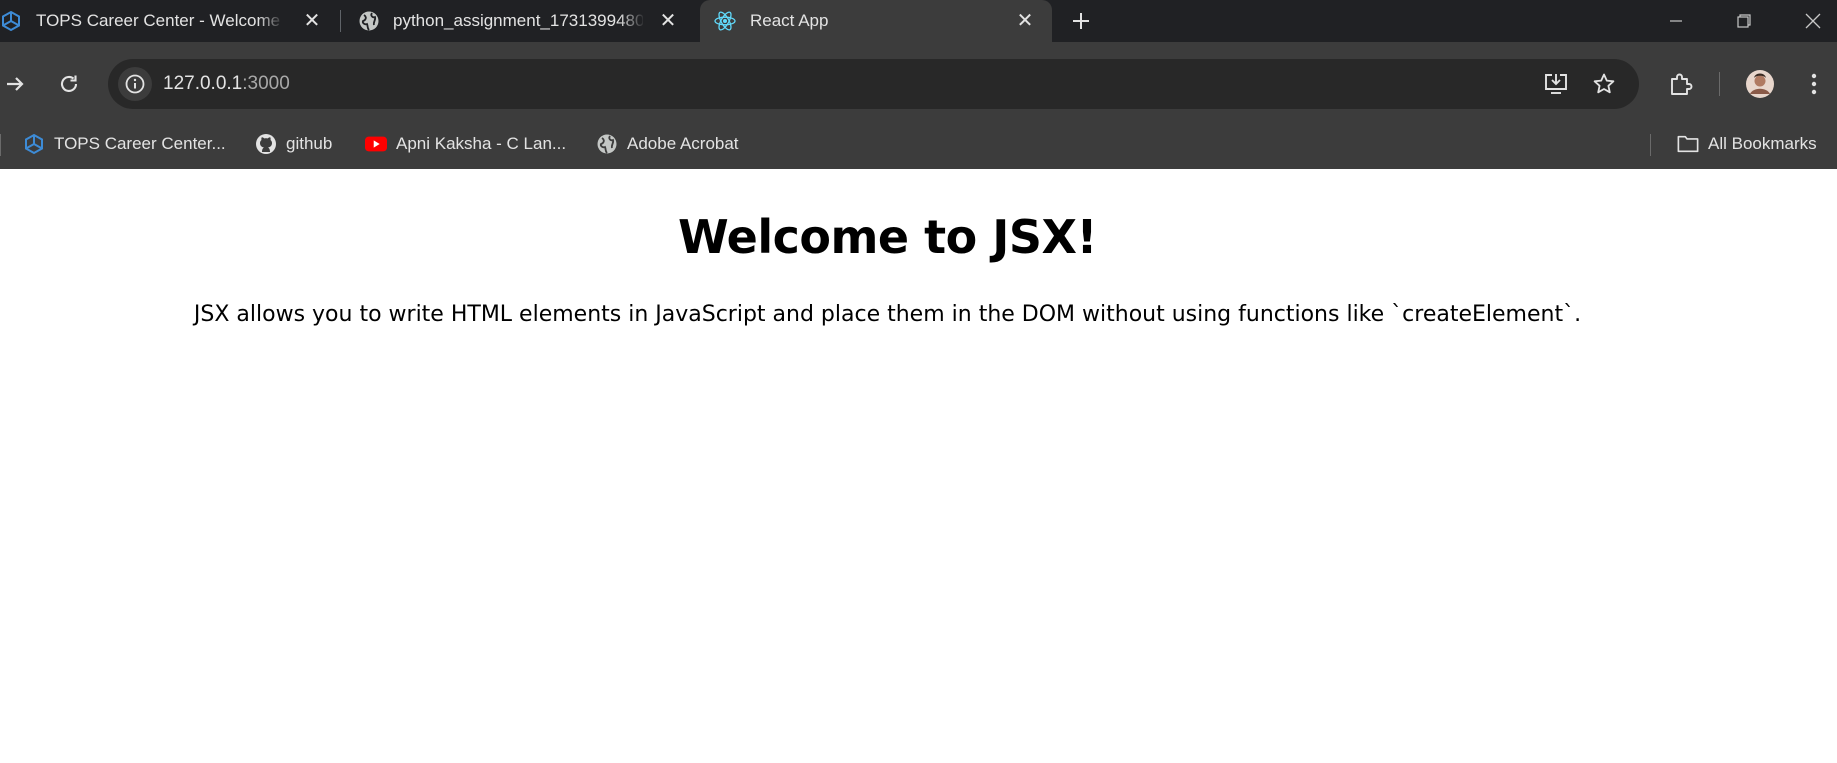  Describe the element at coordinates (1814, 84) in the screenshot. I see `menu-icon` at that location.